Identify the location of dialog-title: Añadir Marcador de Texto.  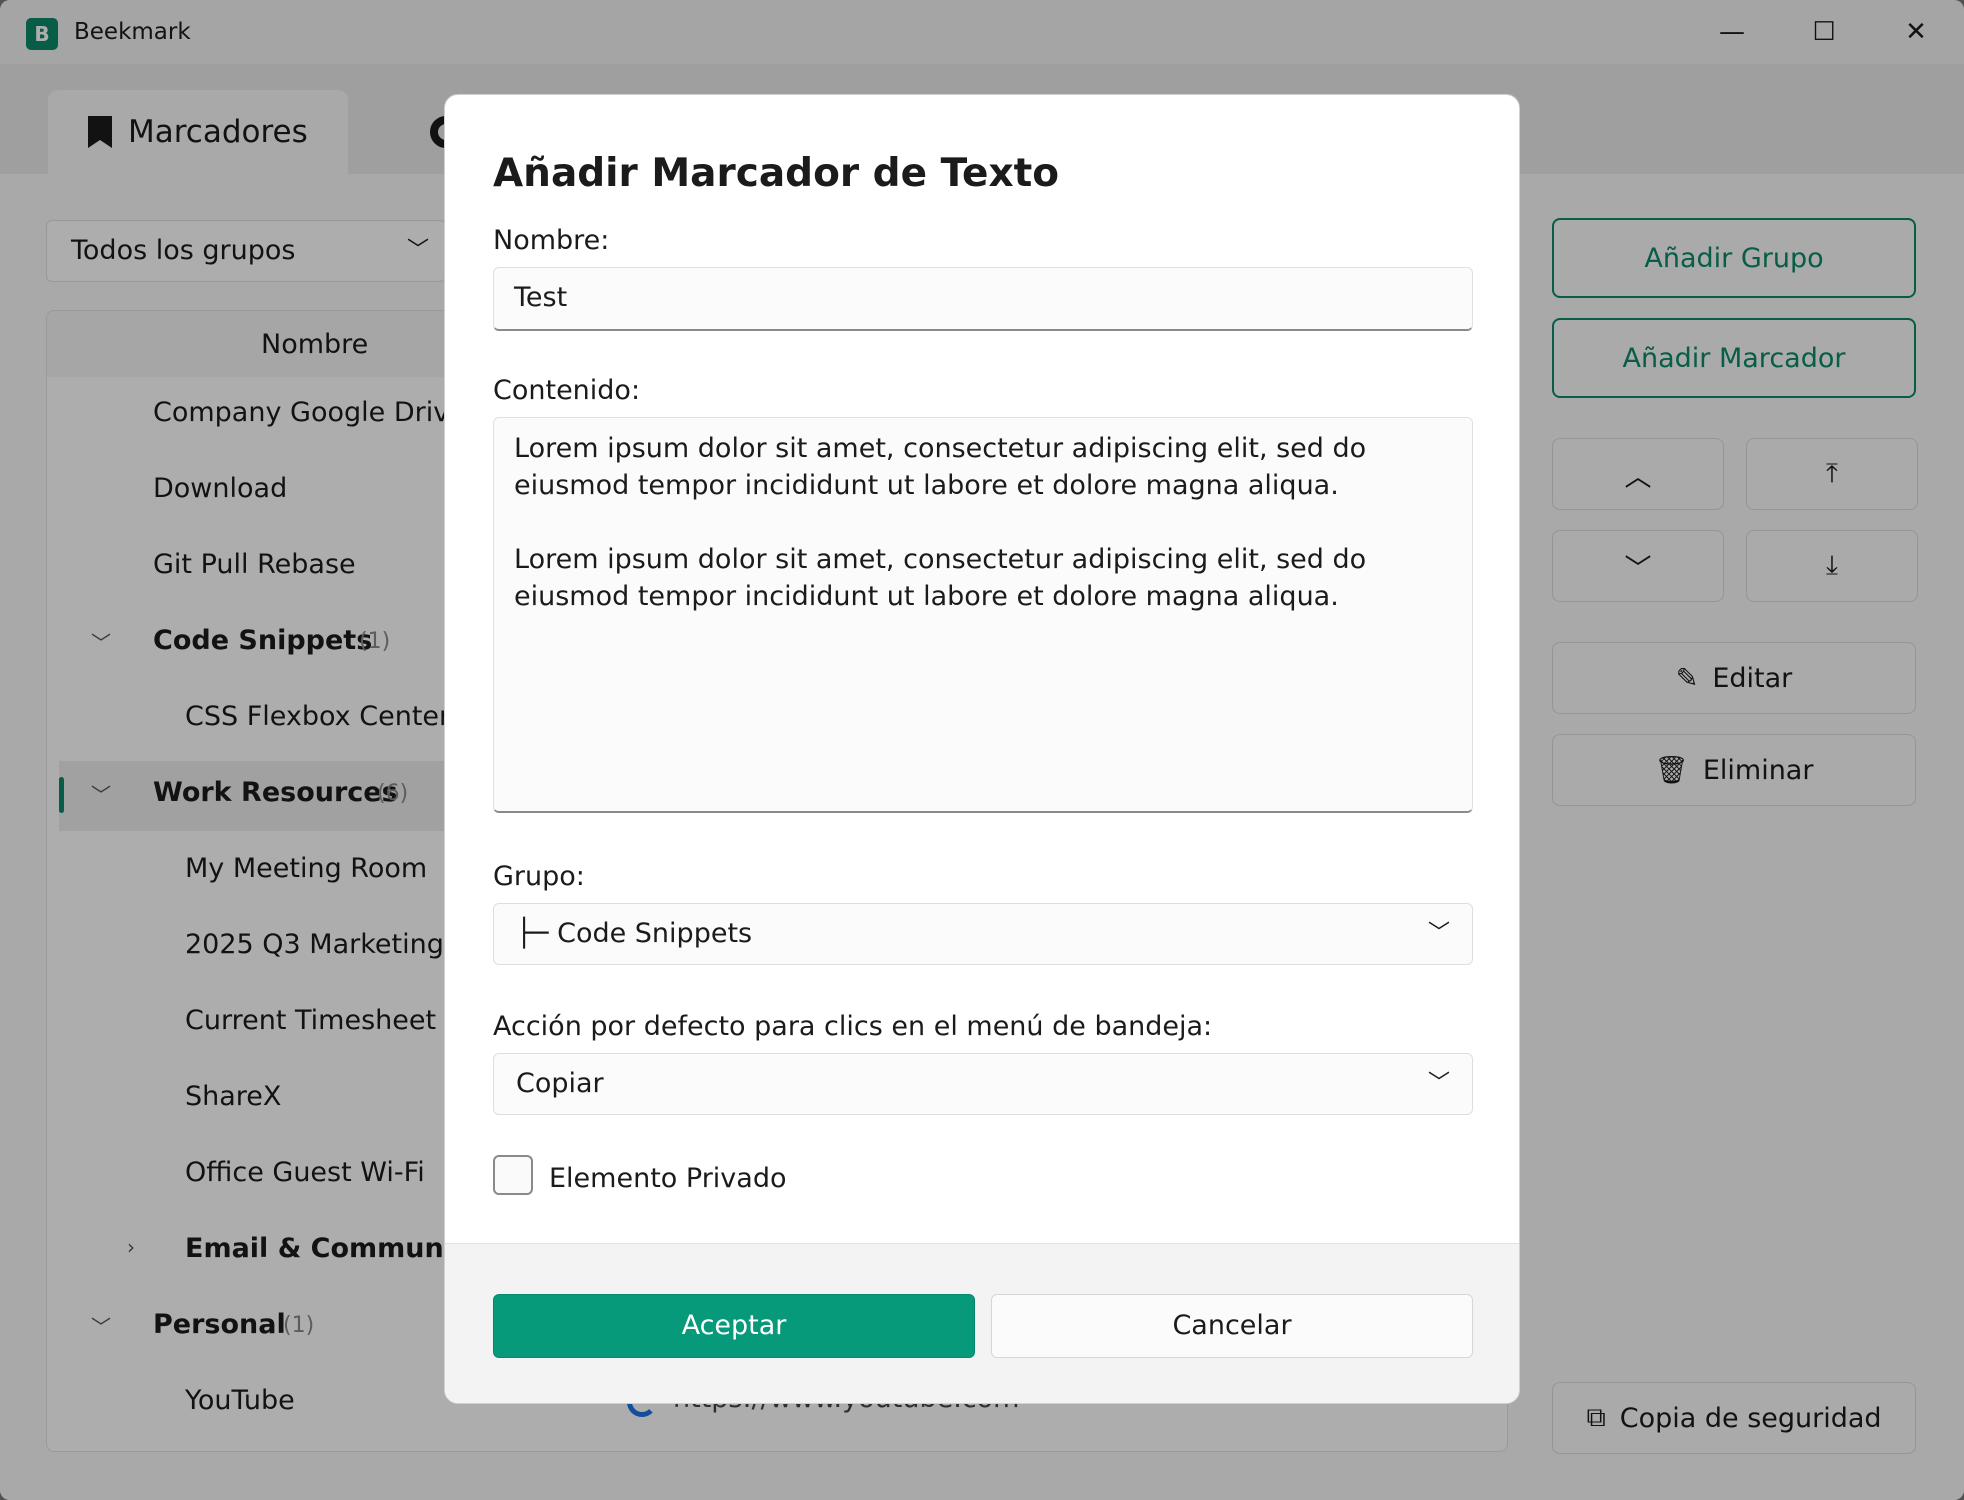
(776, 173).